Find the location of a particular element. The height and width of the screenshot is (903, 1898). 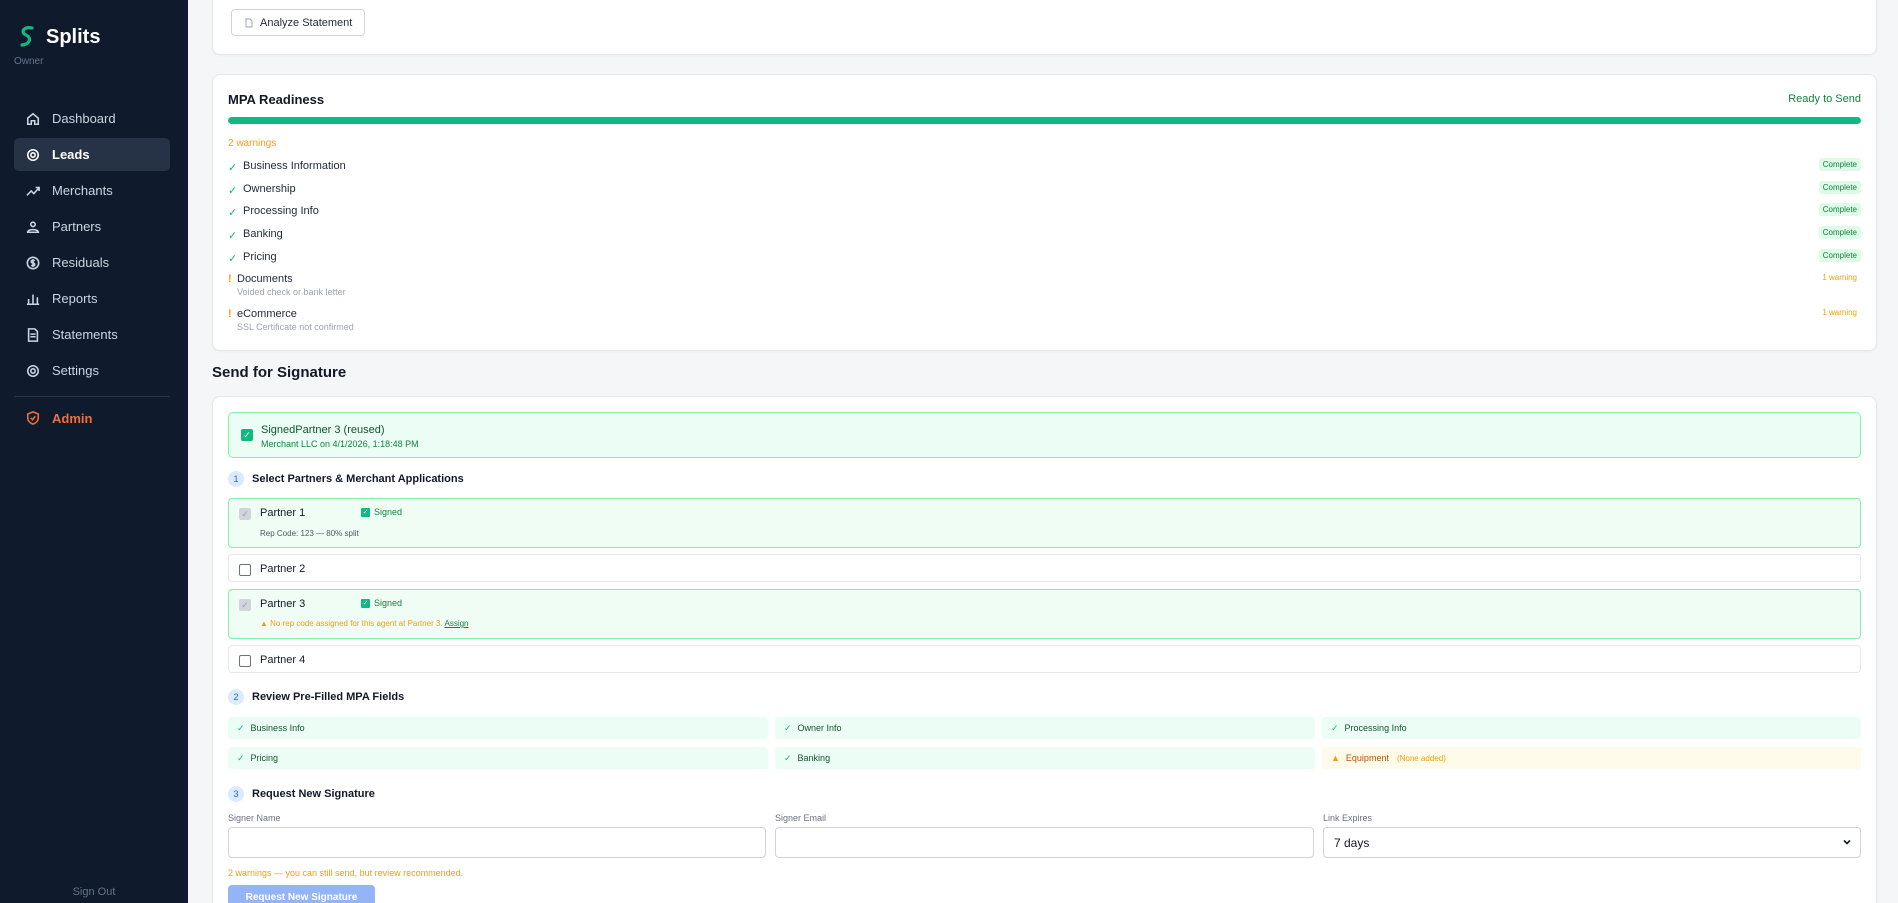

signer-email-input is located at coordinates (1044, 842).